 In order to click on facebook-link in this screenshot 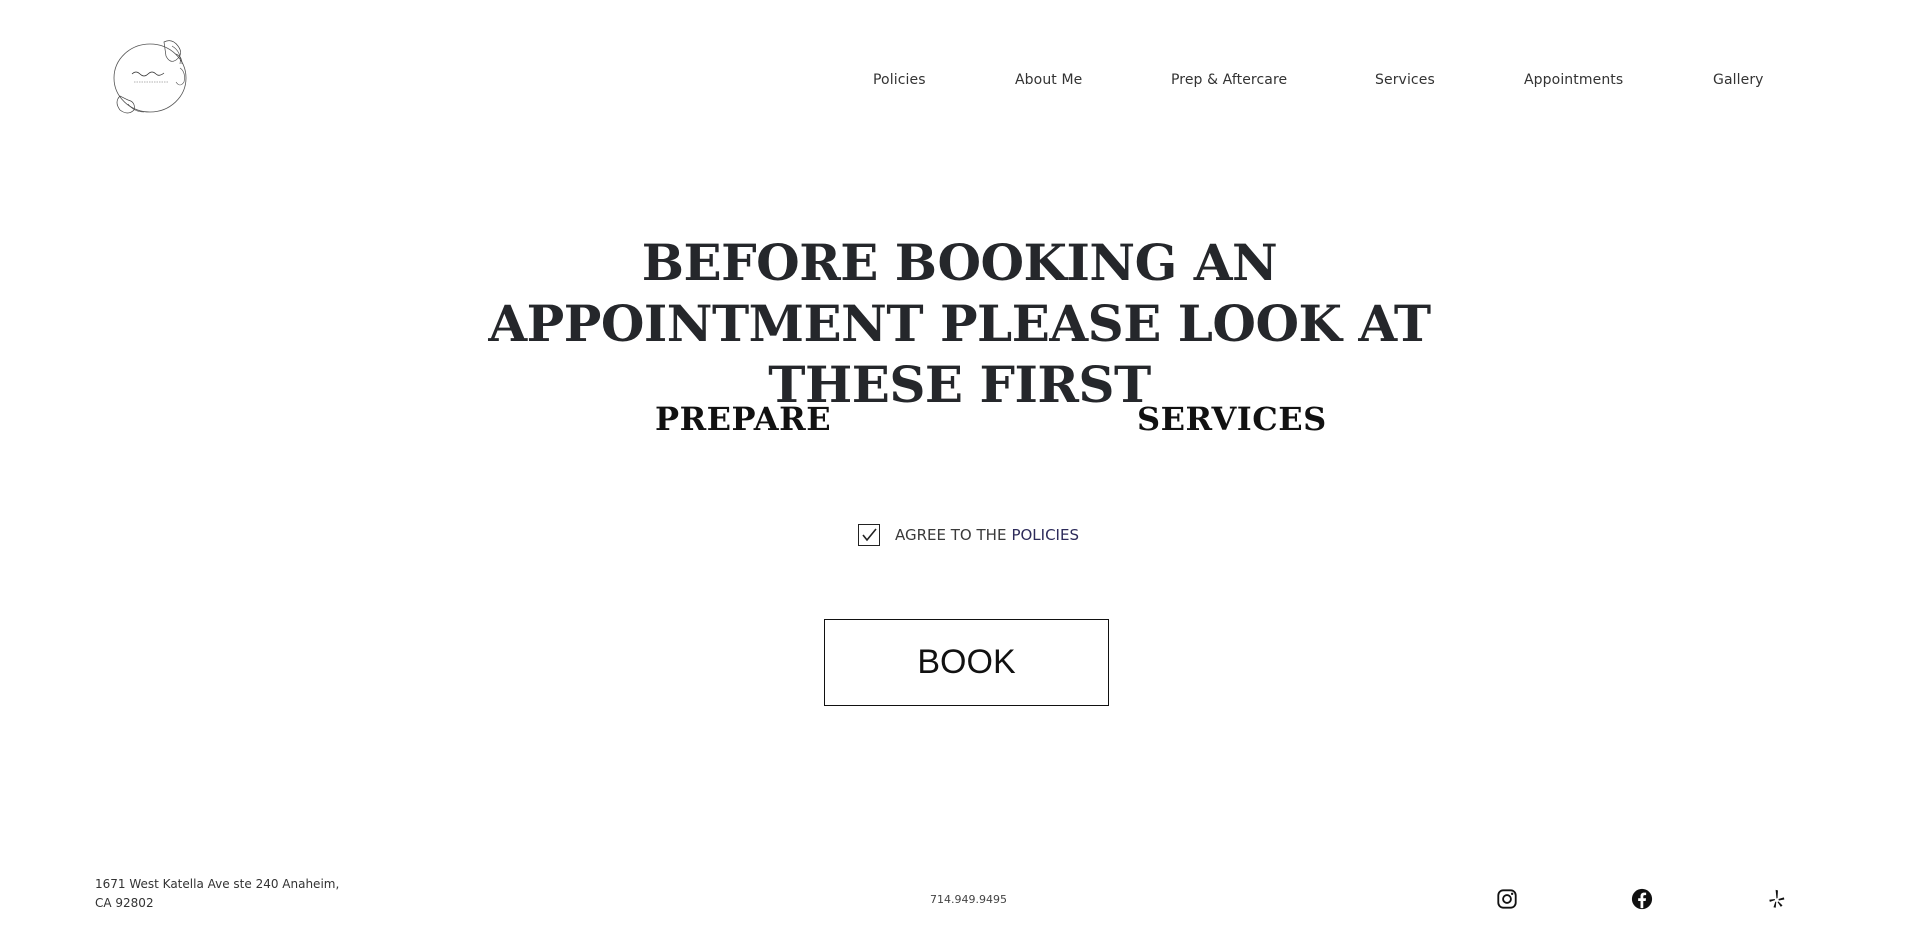, I will do `click(1642, 899)`.